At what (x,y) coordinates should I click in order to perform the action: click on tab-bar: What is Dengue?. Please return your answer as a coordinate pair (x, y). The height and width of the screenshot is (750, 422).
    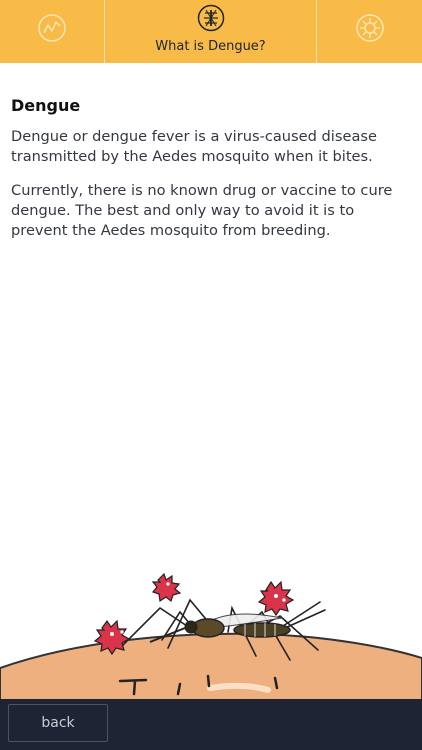
    Looking at the image, I should click on (211, 31).